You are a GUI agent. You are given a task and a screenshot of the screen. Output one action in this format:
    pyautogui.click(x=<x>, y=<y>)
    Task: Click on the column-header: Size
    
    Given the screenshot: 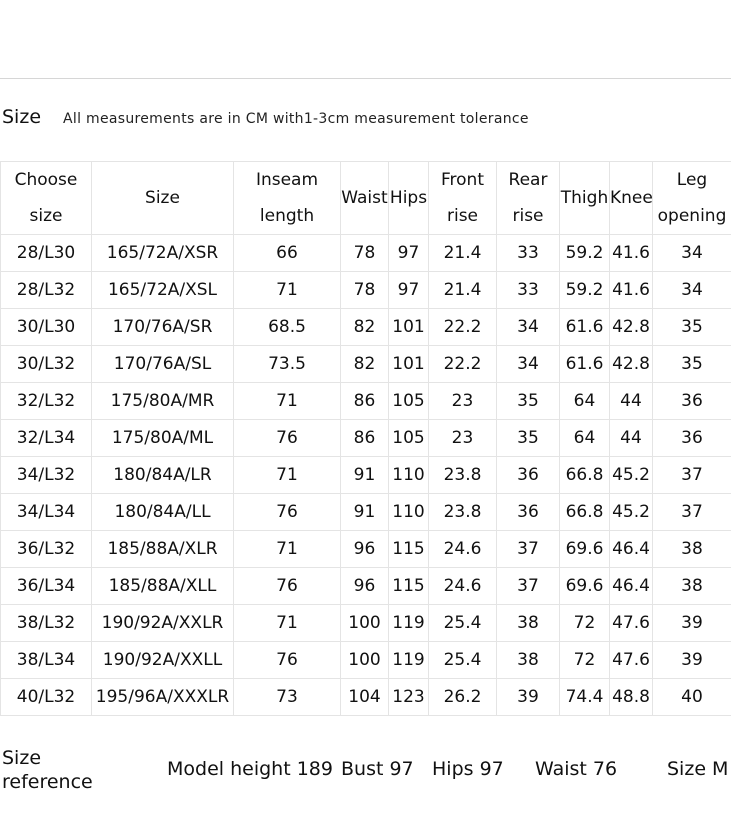 What is the action you would take?
    pyautogui.click(x=162, y=198)
    